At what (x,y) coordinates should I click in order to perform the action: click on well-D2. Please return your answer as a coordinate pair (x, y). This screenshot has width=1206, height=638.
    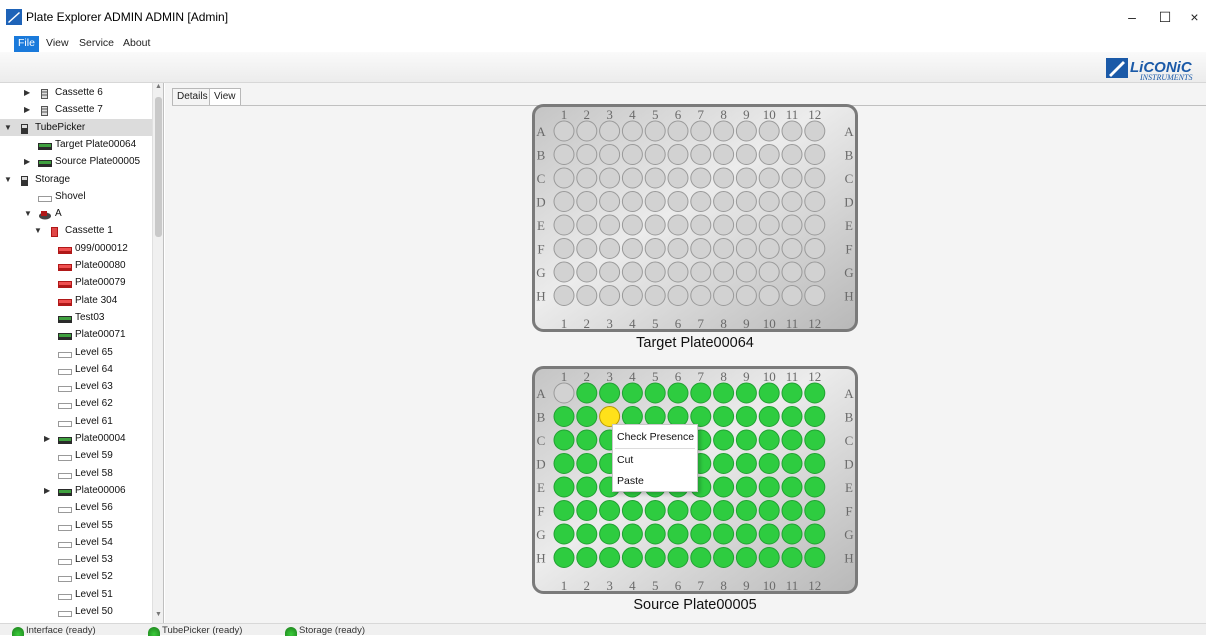
    Looking at the image, I should click on (587, 201).